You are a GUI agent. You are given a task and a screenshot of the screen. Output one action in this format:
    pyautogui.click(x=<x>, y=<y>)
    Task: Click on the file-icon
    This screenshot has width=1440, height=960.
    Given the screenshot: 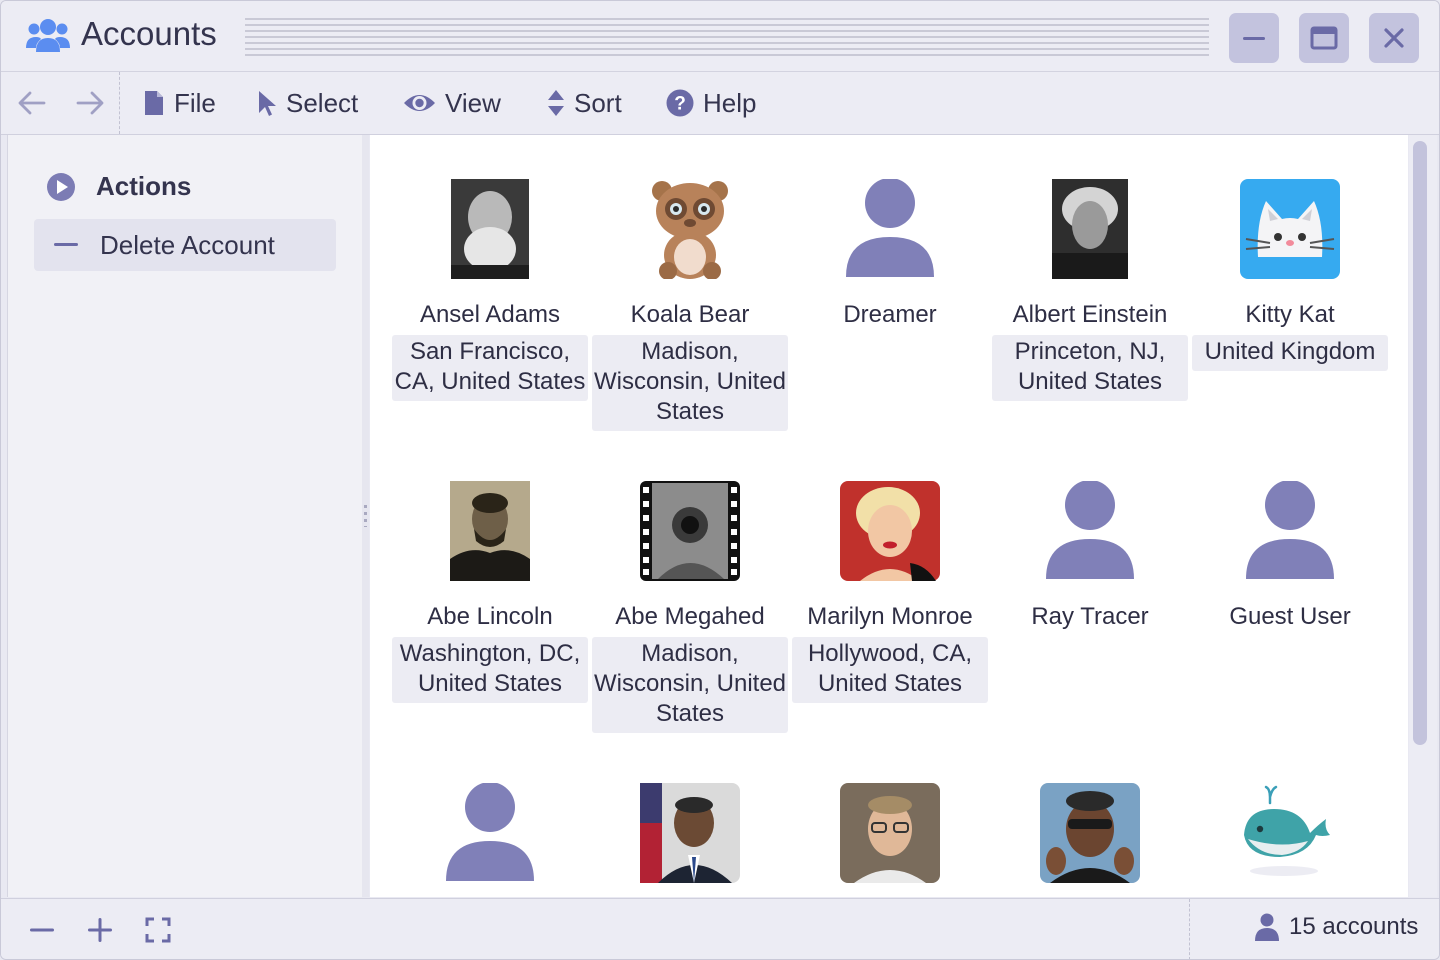 What is the action you would take?
    pyautogui.click(x=154, y=103)
    